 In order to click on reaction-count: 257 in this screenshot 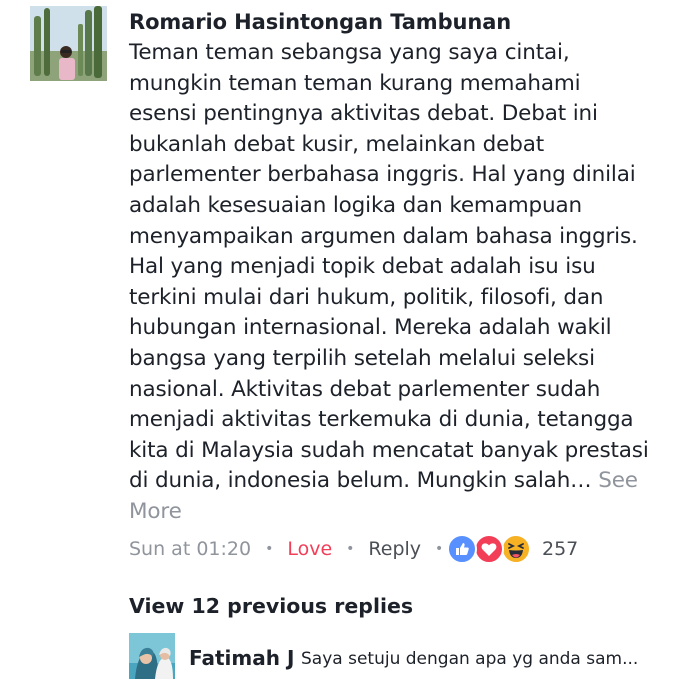, I will do `click(560, 549)`.